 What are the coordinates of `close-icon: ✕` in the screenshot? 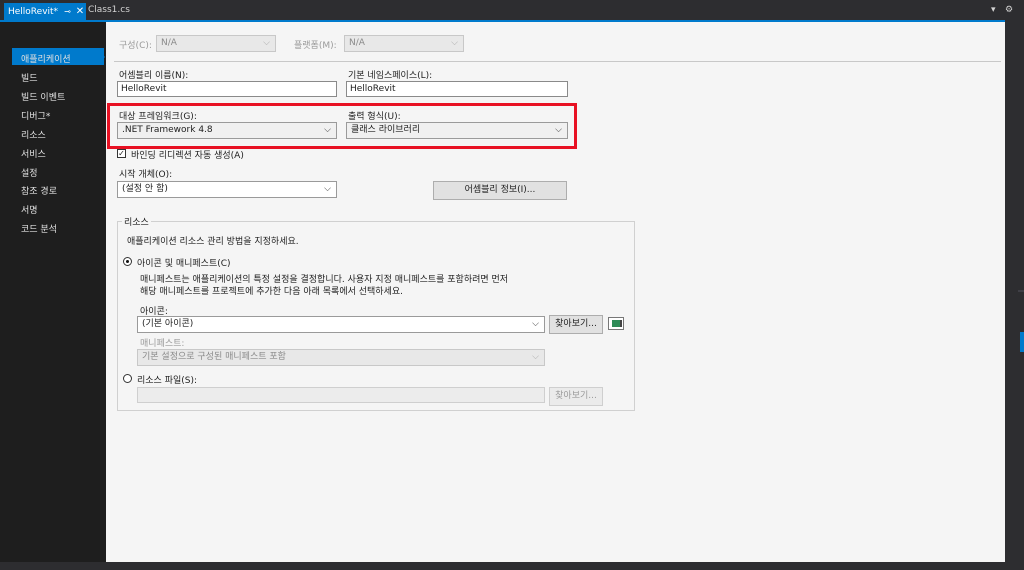 It's located at (80, 11).